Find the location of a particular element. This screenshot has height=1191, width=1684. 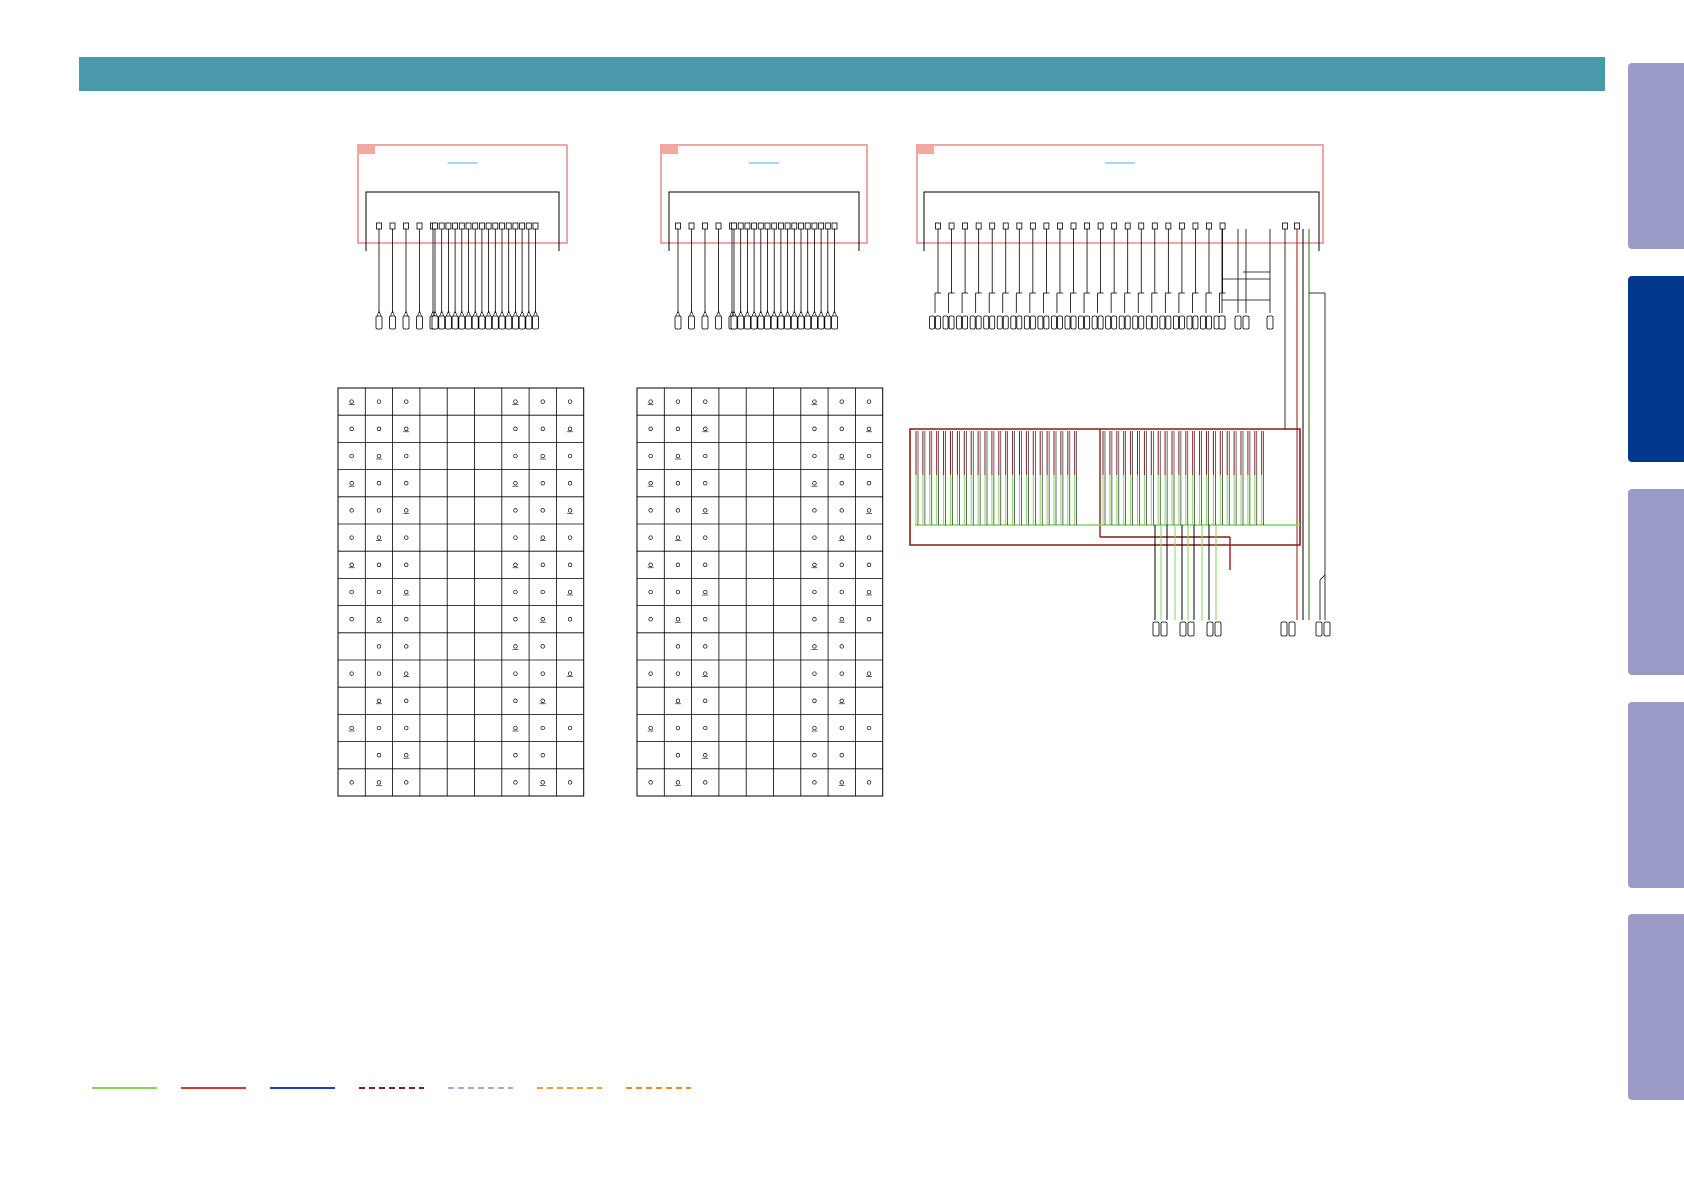

module-b-connector-outline is located at coordinates (764, 221).